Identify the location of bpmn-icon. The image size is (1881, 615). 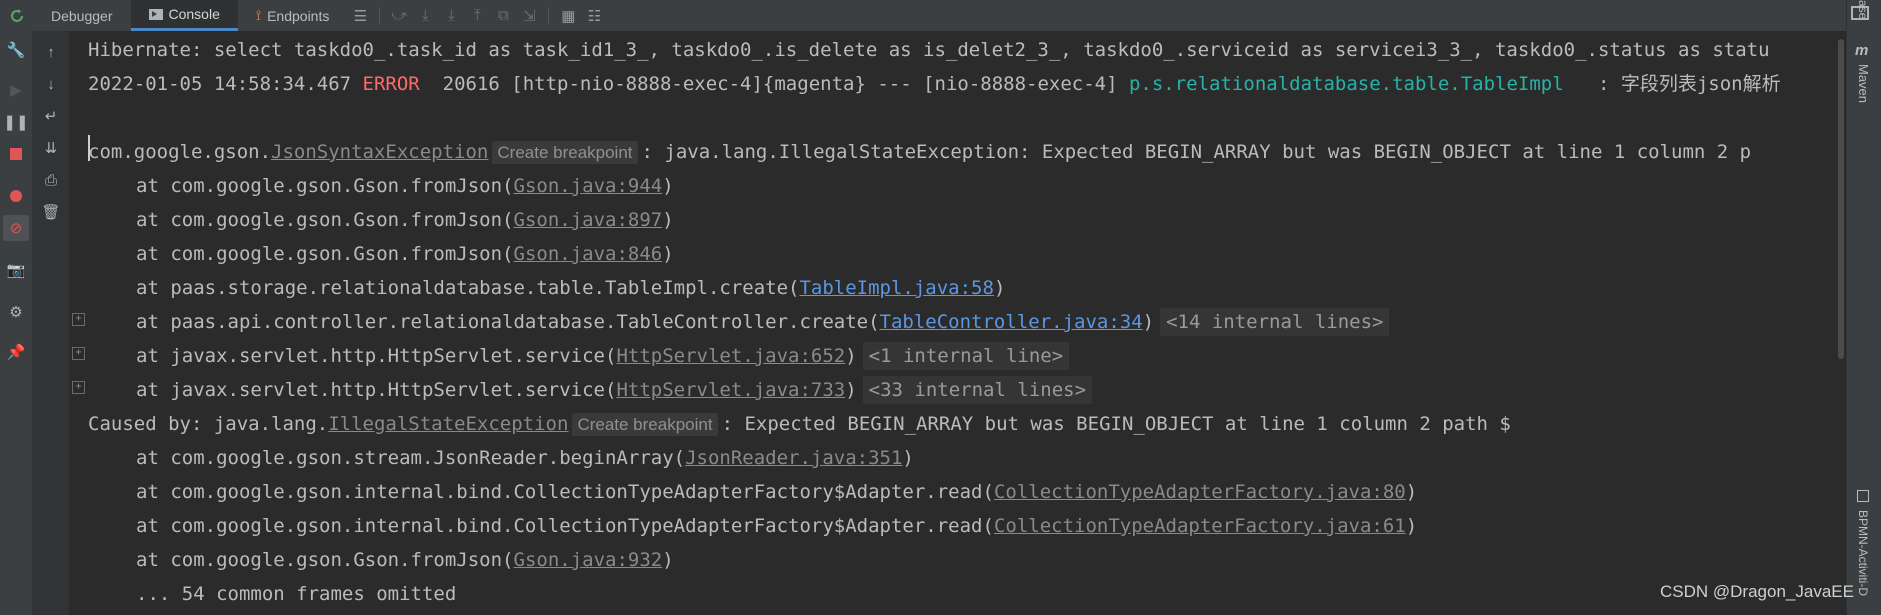
(1863, 496).